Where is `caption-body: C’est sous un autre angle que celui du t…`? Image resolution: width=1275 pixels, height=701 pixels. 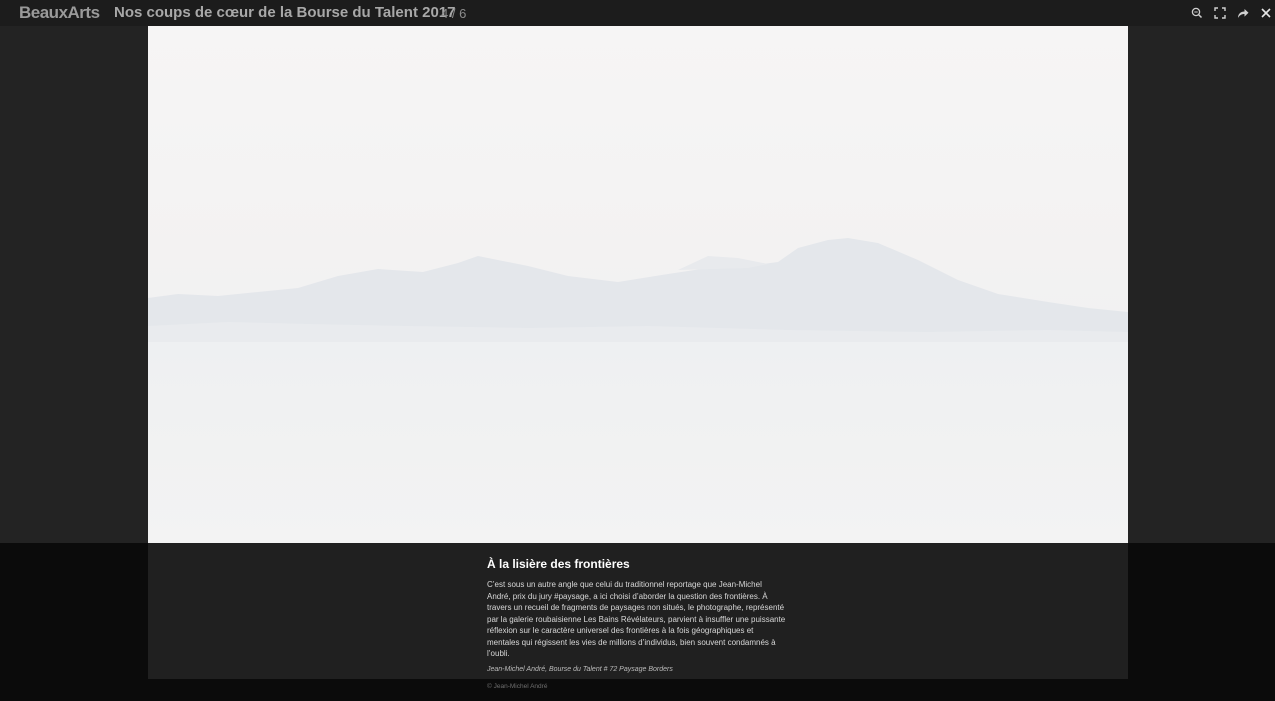
caption-body: C’est sous un autre angle que celui du t… is located at coordinates (636, 619).